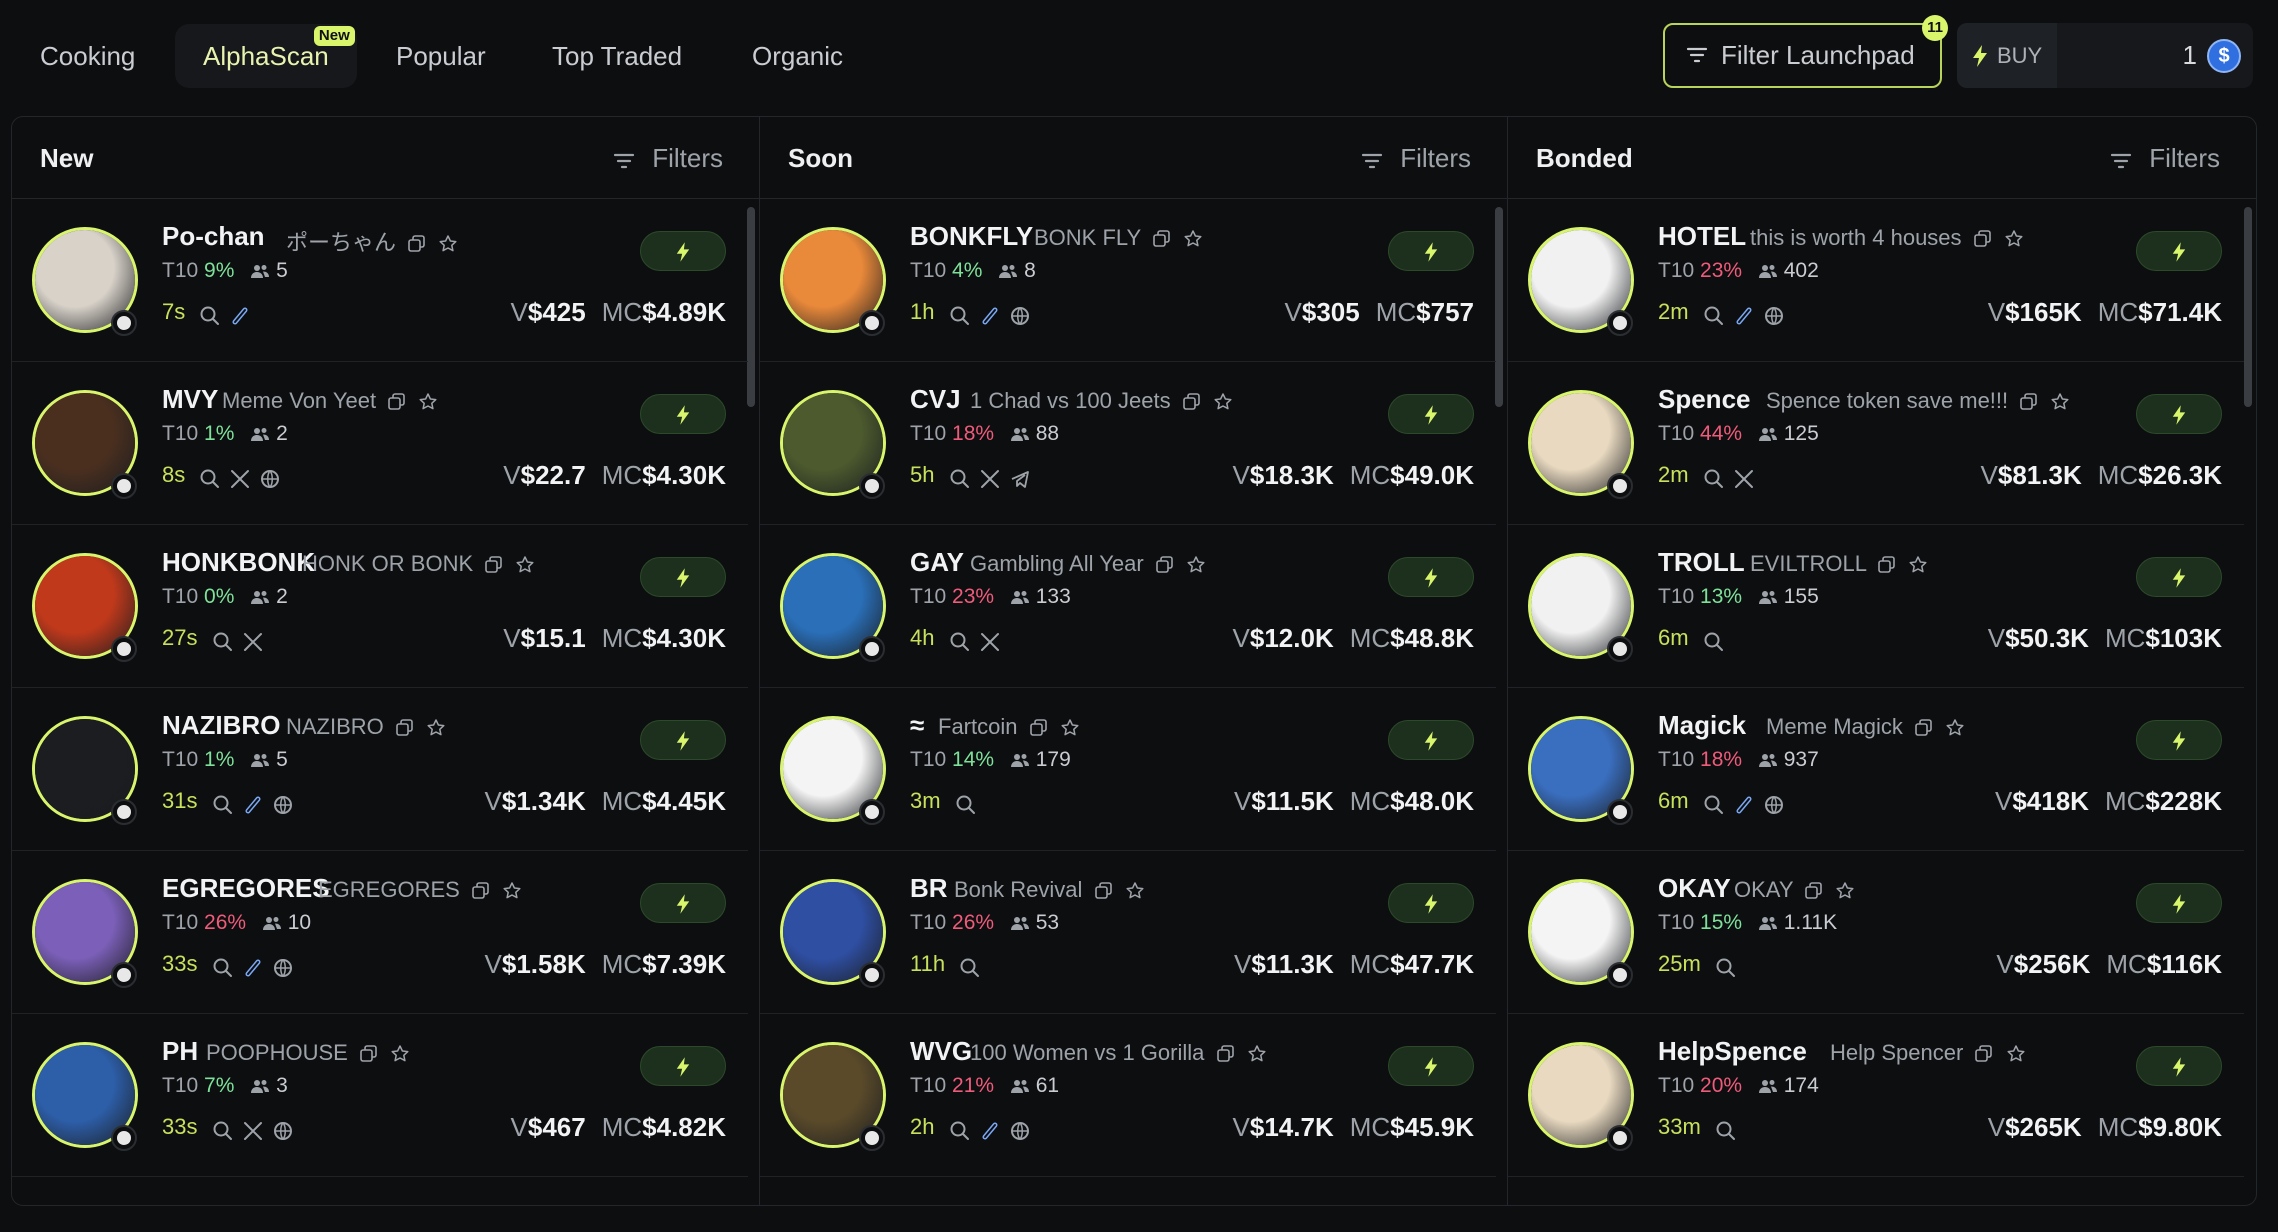 This screenshot has width=2278, height=1232. I want to click on token-row: WVG 100 Women vs 1 Gorilla T10 21% 61 2h, so click(1128, 1095).